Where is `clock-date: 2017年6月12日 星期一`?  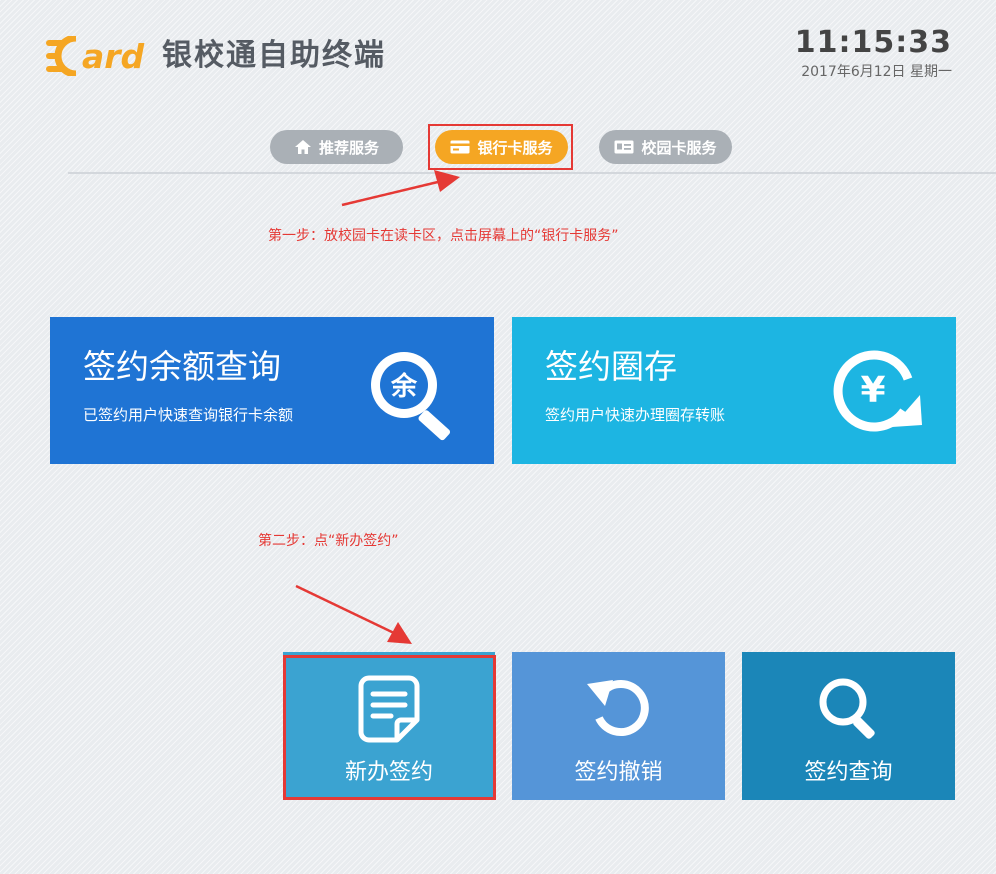
clock-date: 2017年6月12日 星期一 is located at coordinates (876, 72).